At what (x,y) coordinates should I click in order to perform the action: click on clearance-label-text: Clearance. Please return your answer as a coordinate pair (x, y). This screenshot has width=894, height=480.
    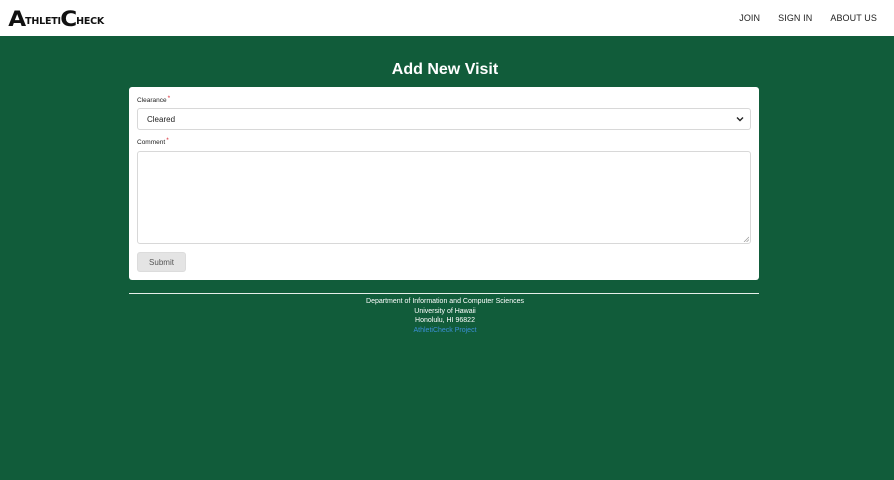
    Looking at the image, I should click on (152, 100).